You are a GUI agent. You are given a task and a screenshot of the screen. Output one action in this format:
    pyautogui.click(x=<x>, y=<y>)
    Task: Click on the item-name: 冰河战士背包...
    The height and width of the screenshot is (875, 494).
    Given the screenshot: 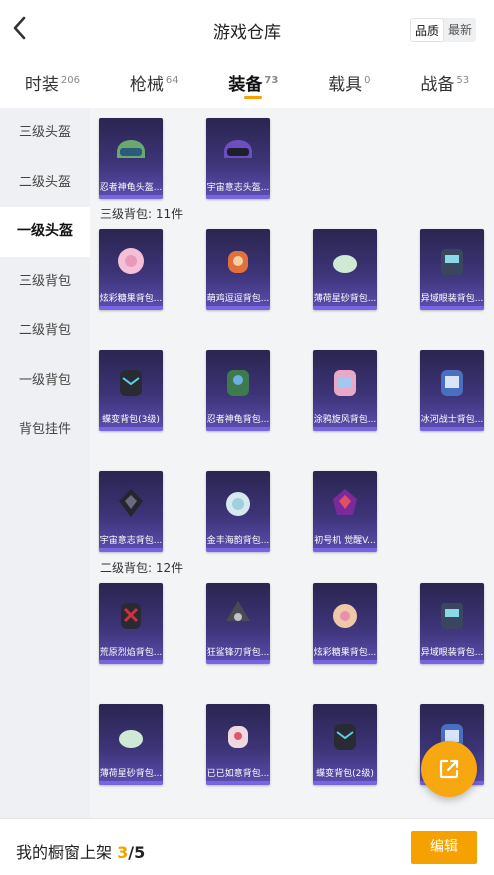 What is the action you would take?
    pyautogui.click(x=452, y=420)
    